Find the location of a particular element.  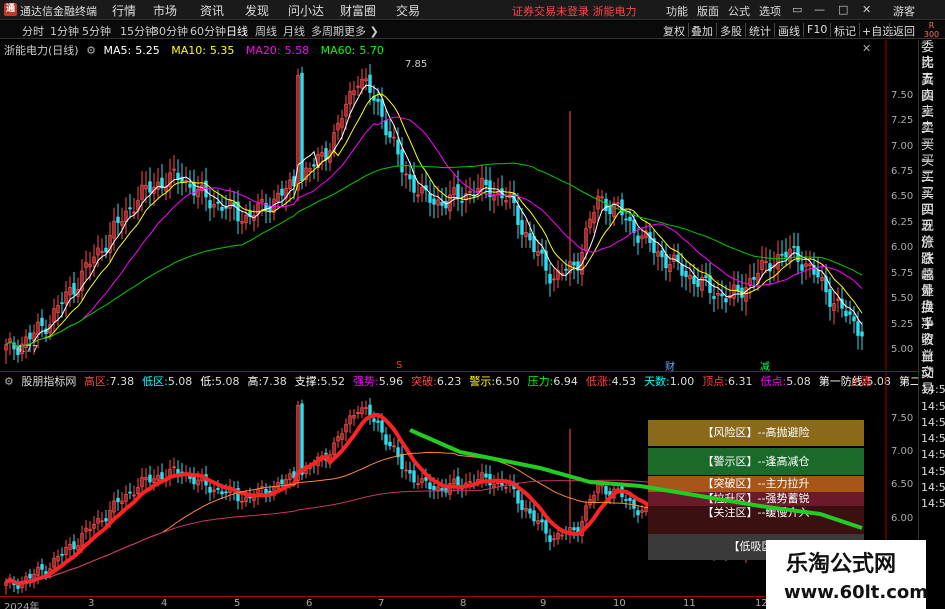

maximize-icon: □ is located at coordinates (843, 9).